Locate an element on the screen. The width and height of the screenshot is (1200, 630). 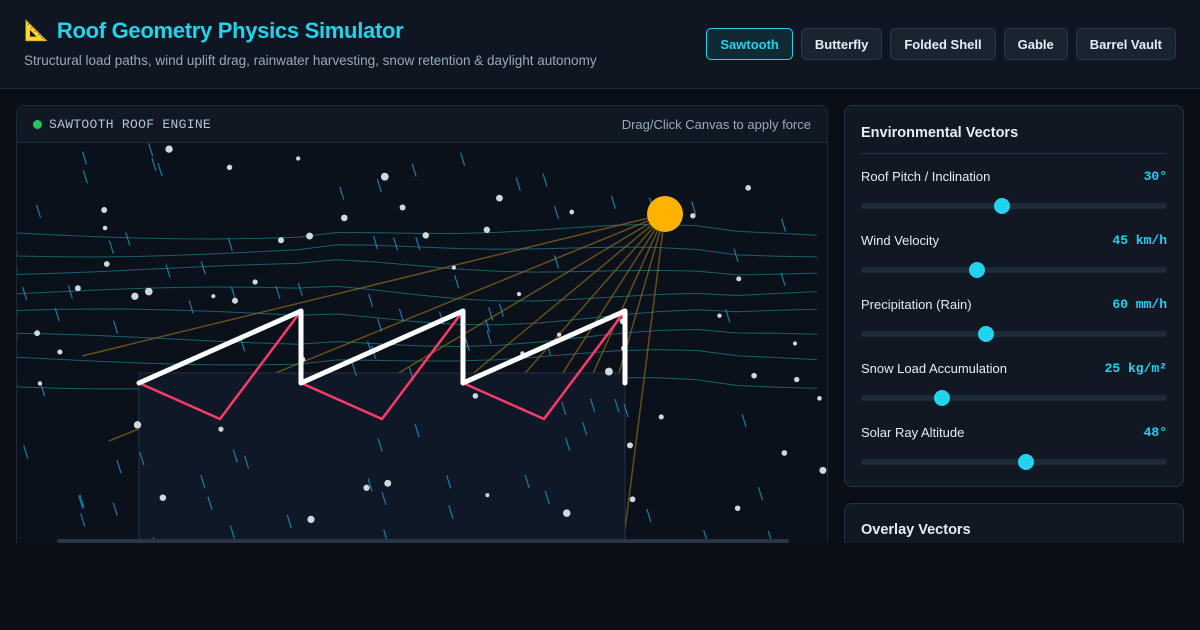
solar-altitude-slider-row: Solar Ray Altitude 48° is located at coordinates (1014, 451).